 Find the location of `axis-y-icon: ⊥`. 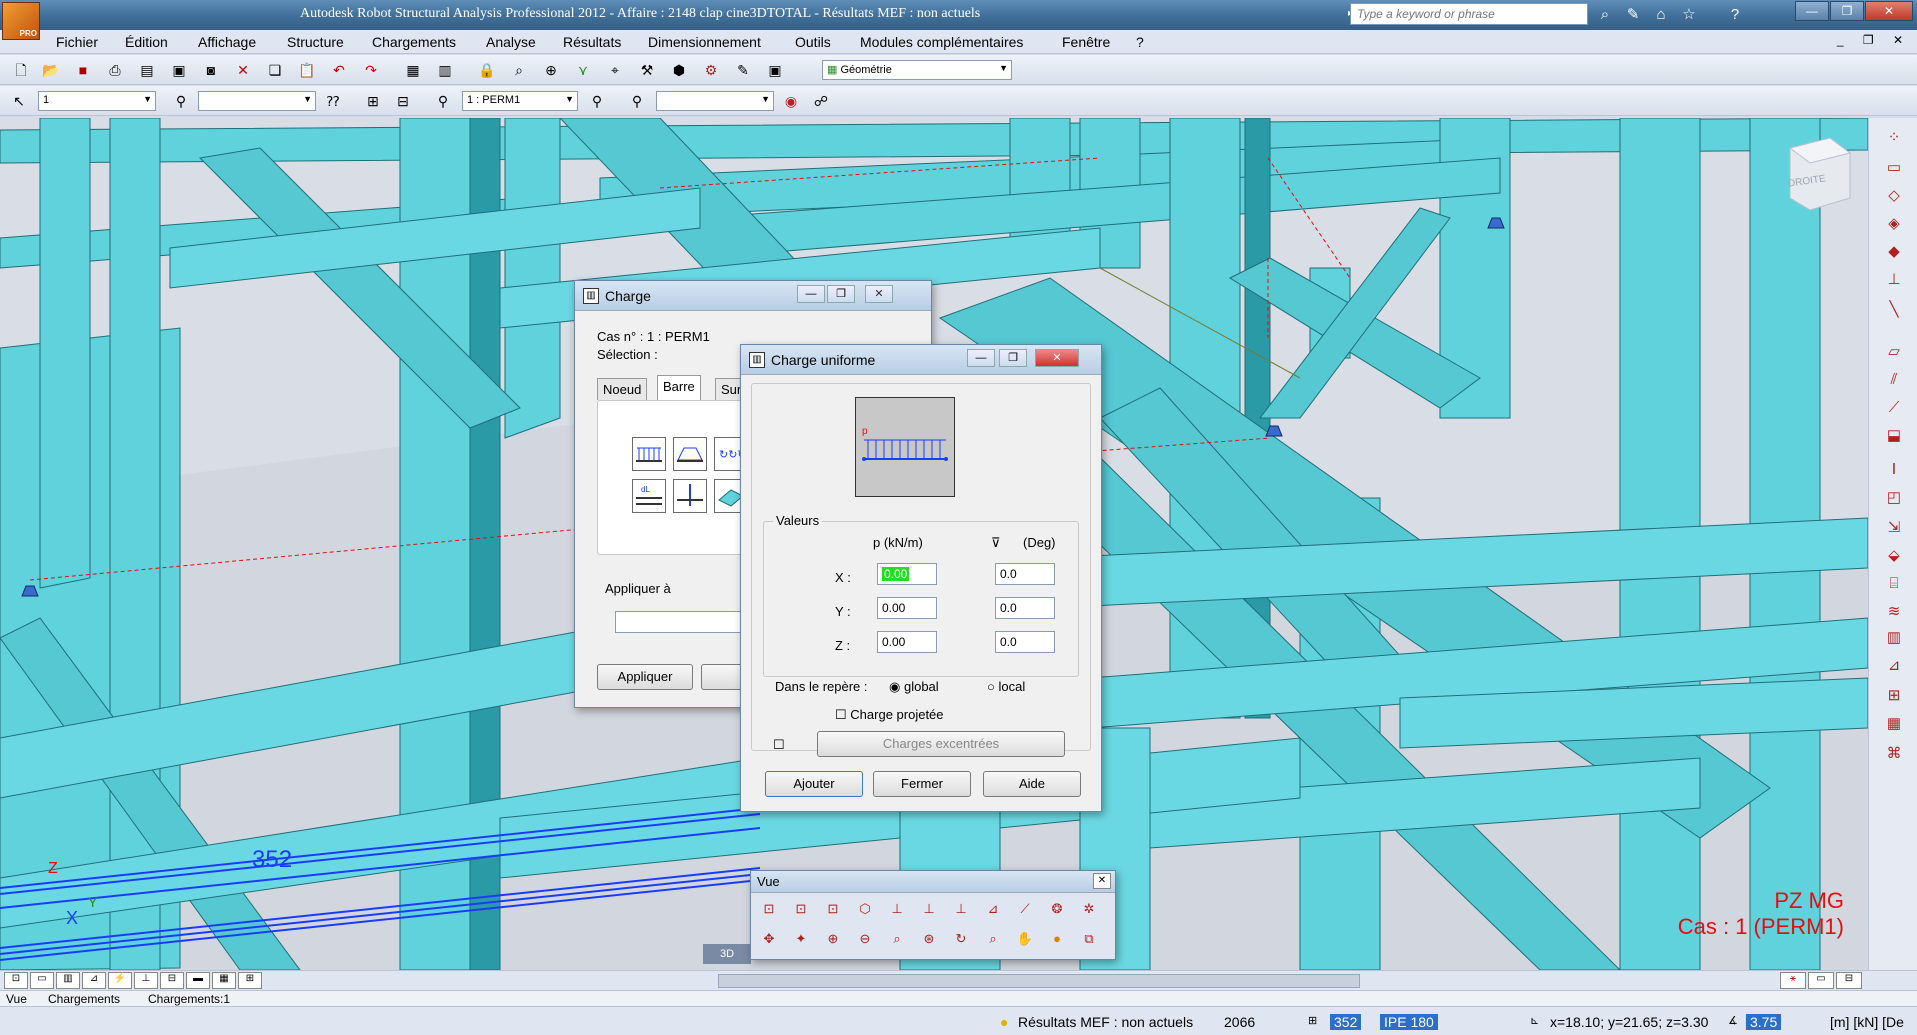

axis-y-icon: ⊥ is located at coordinates (929, 909).